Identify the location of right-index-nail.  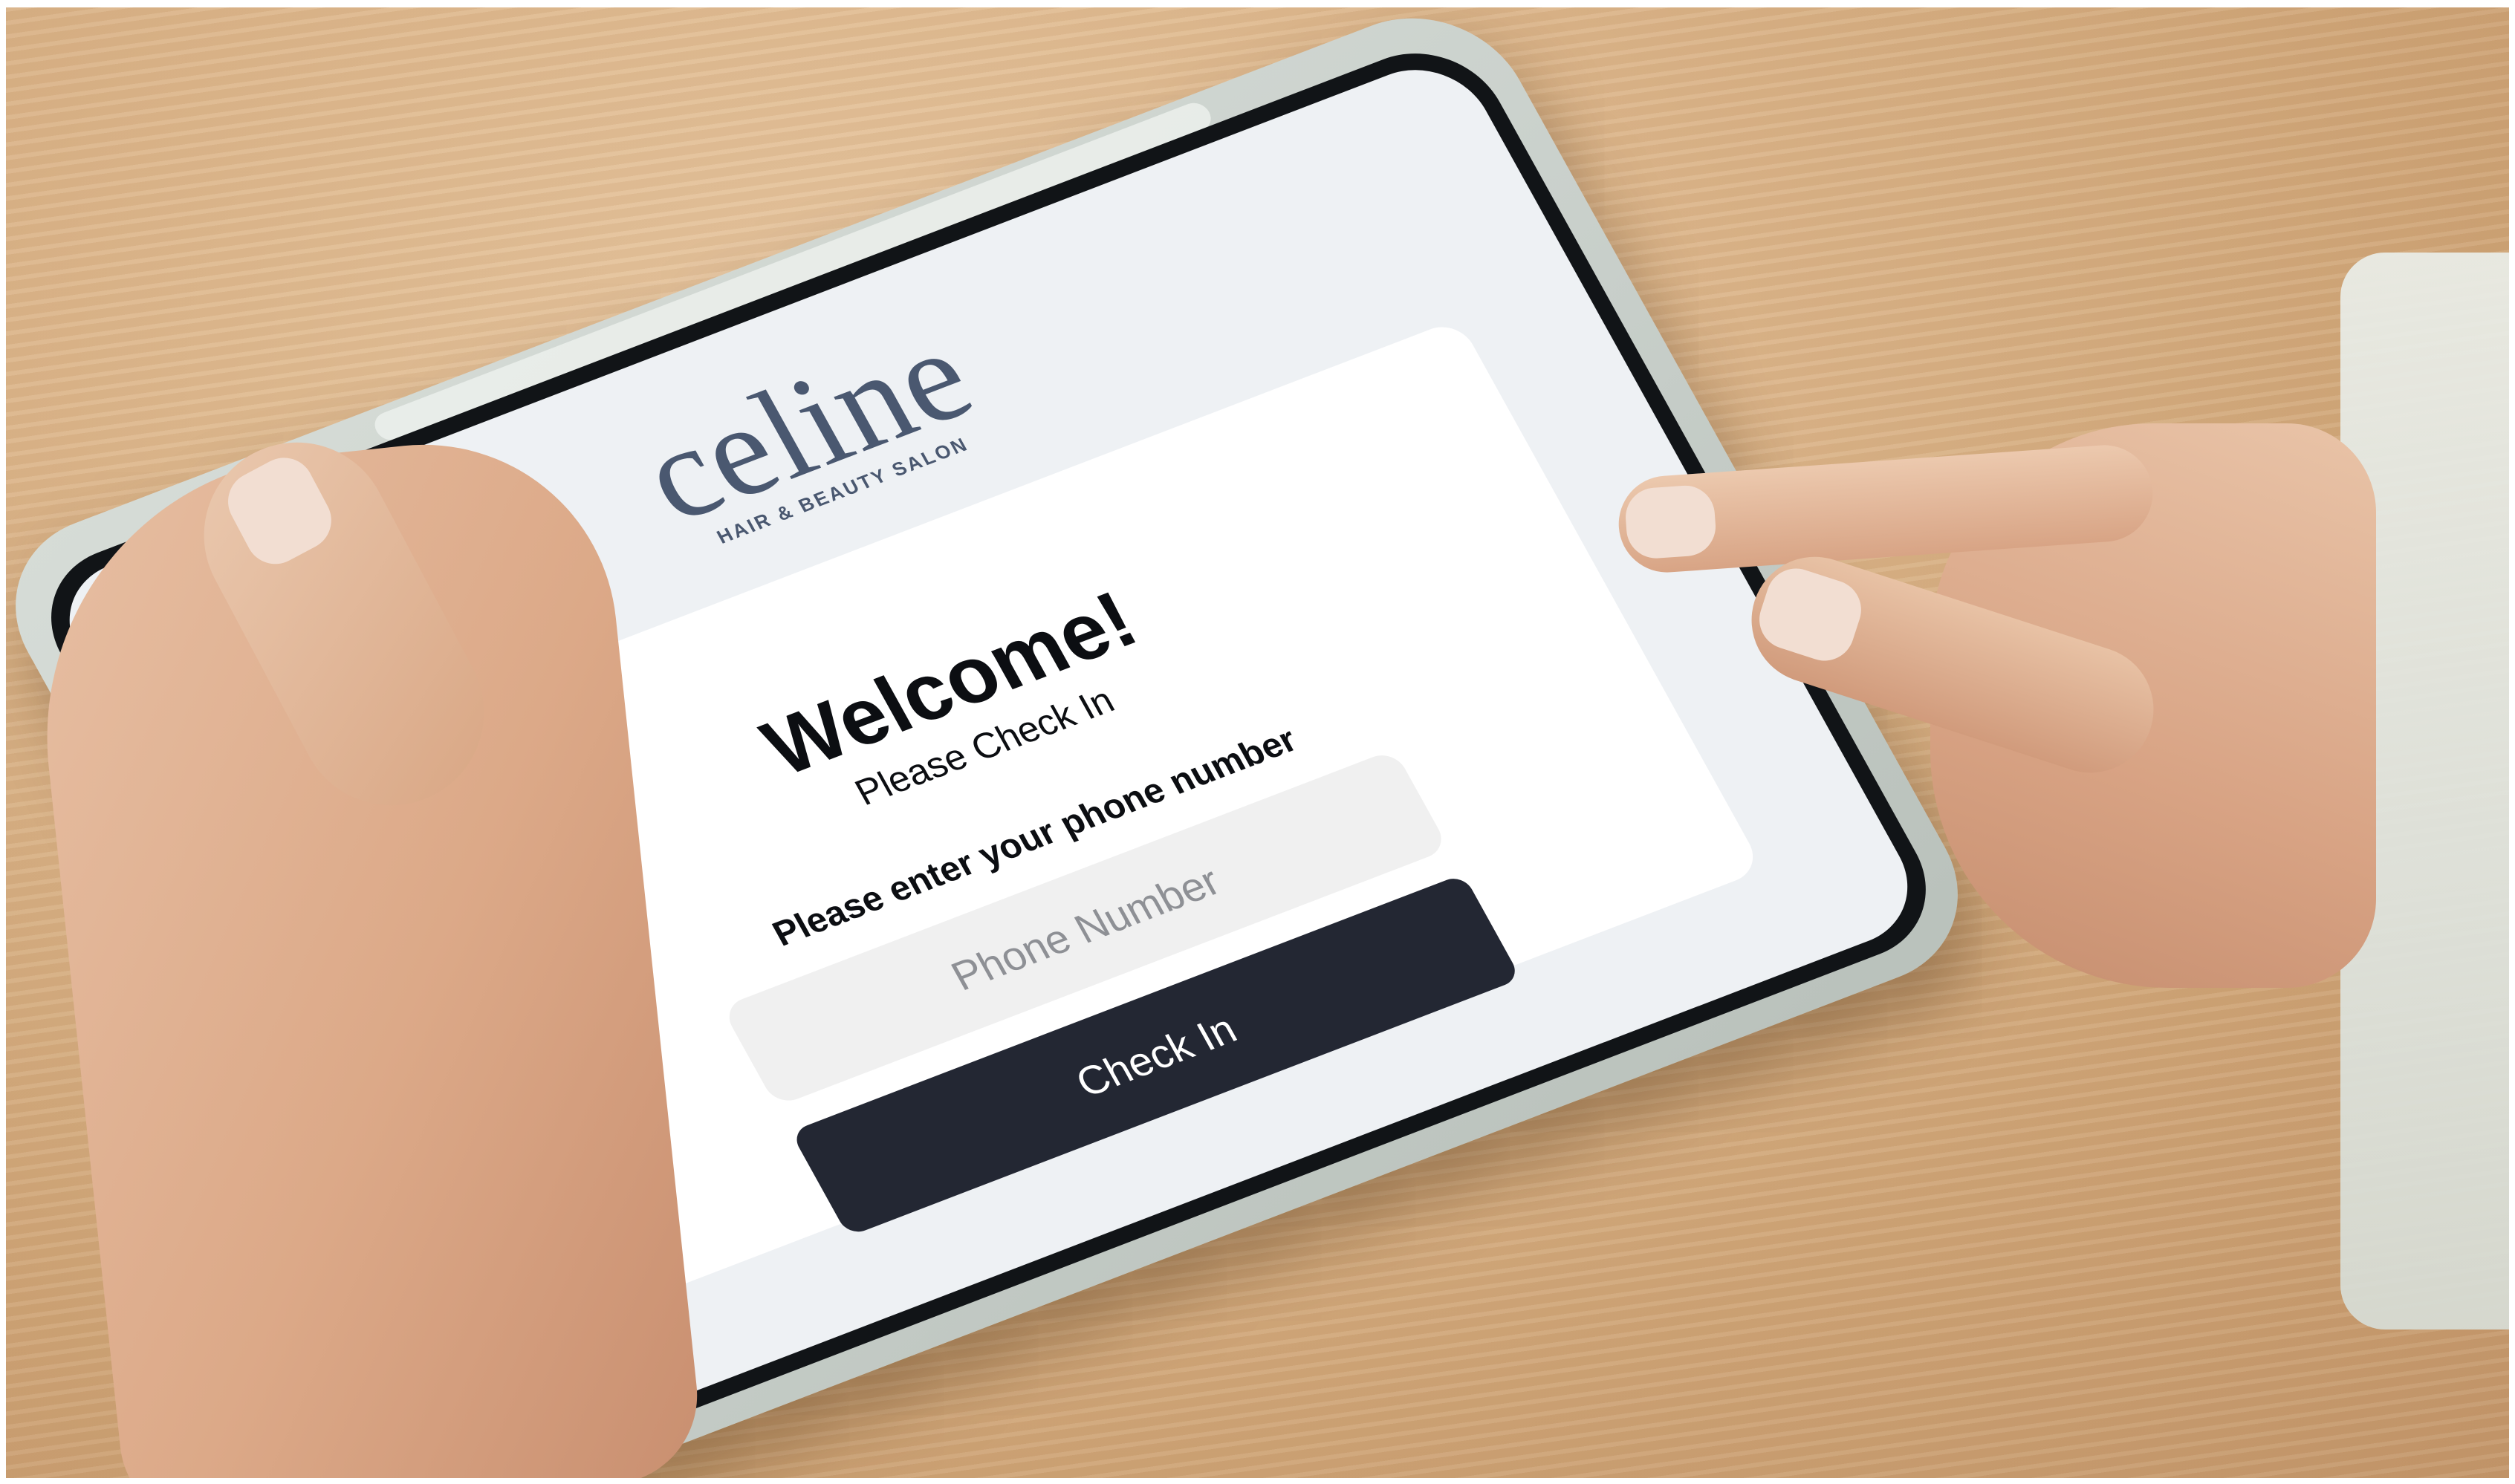
(1670, 522).